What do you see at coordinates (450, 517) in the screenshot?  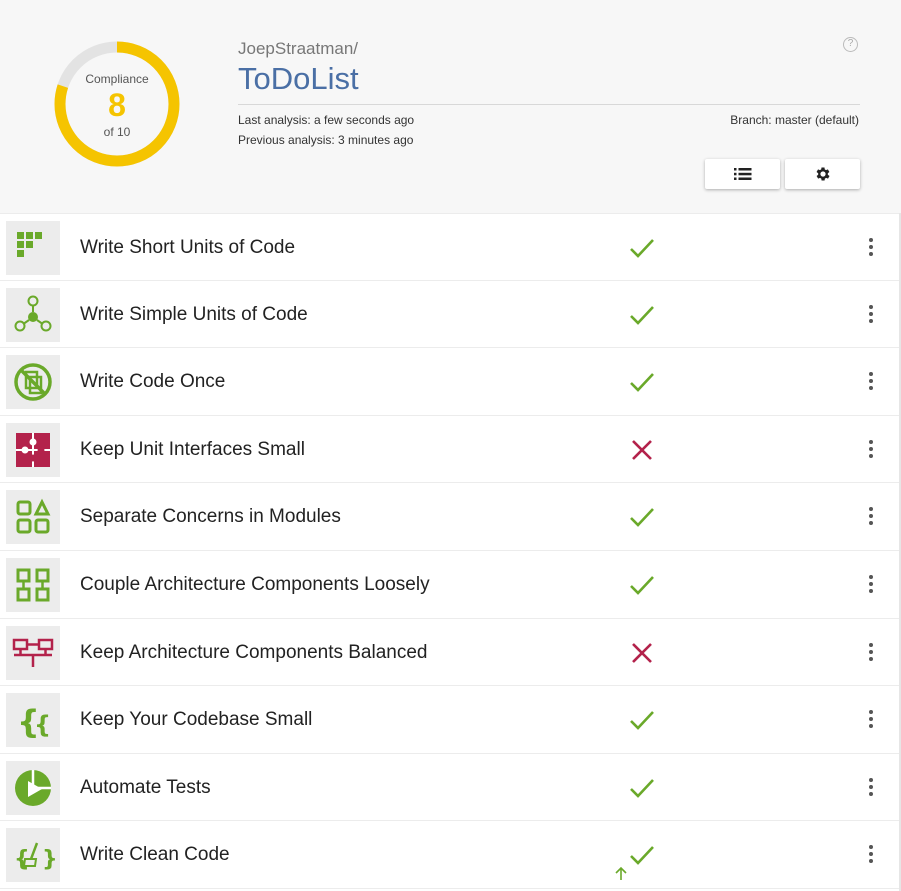 I see `guideline-row: Separate Concerns in Modules` at bounding box center [450, 517].